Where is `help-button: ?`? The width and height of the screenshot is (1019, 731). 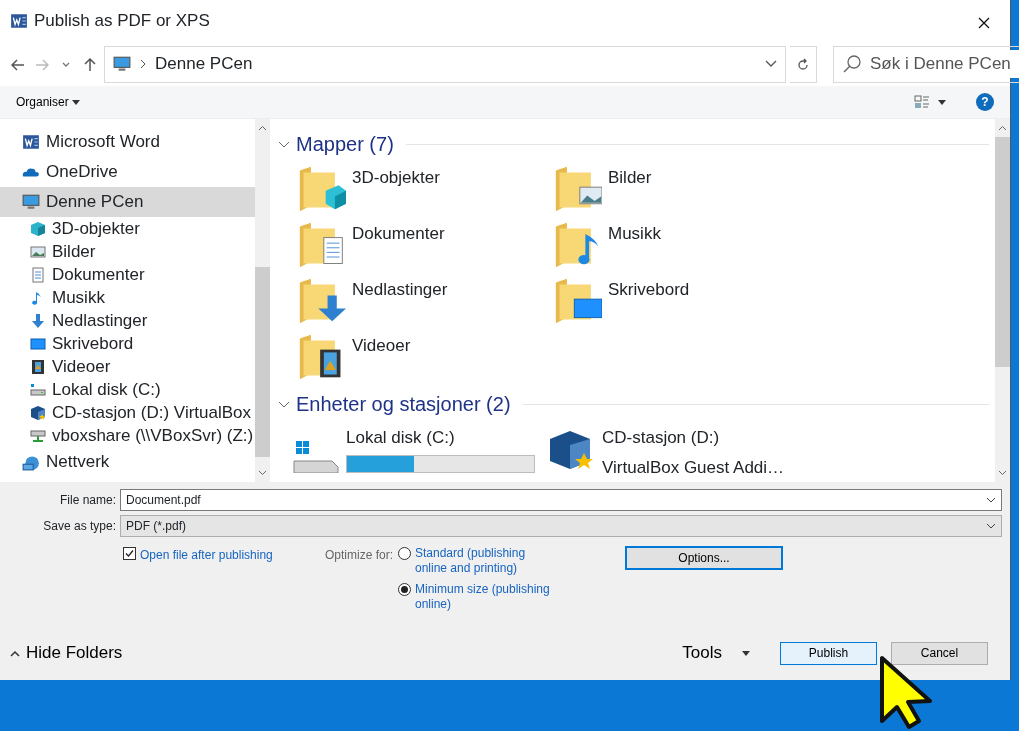 help-button: ? is located at coordinates (985, 102).